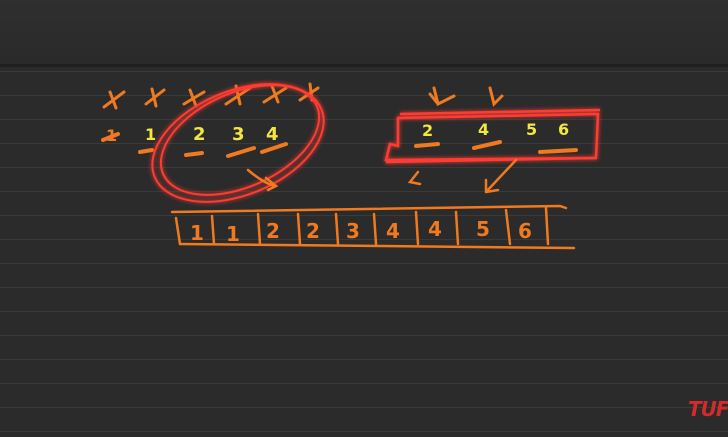  Describe the element at coordinates (192, 134) in the screenshot. I see `left-digits: 1 1 2 3 4` at that location.